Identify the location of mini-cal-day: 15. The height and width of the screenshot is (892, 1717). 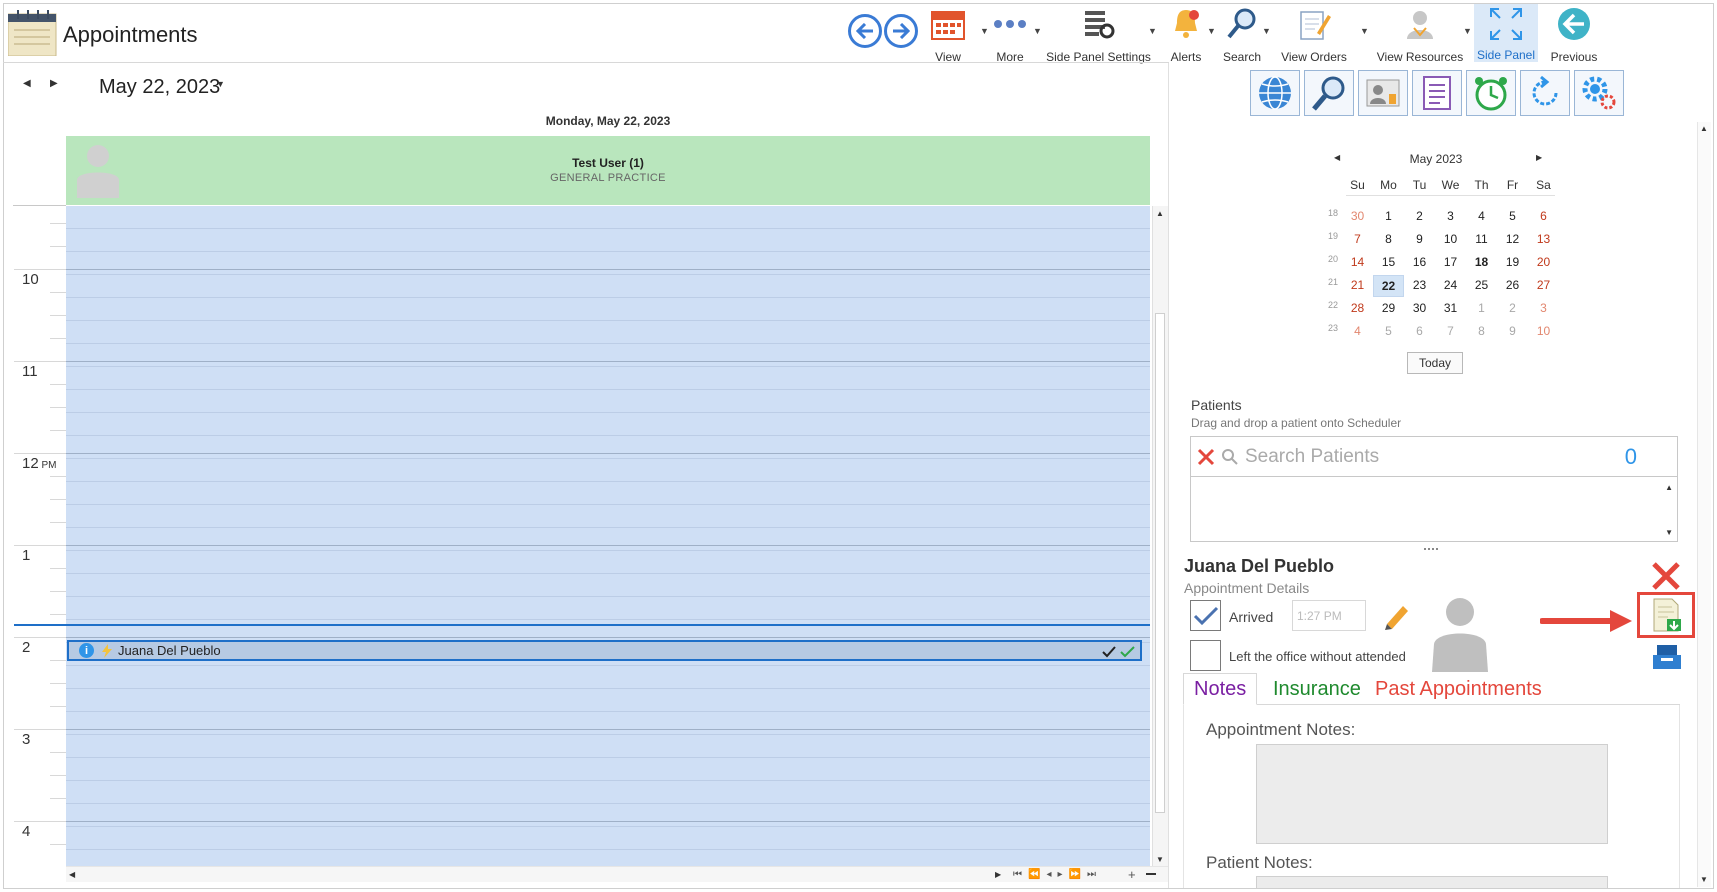
(1388, 262).